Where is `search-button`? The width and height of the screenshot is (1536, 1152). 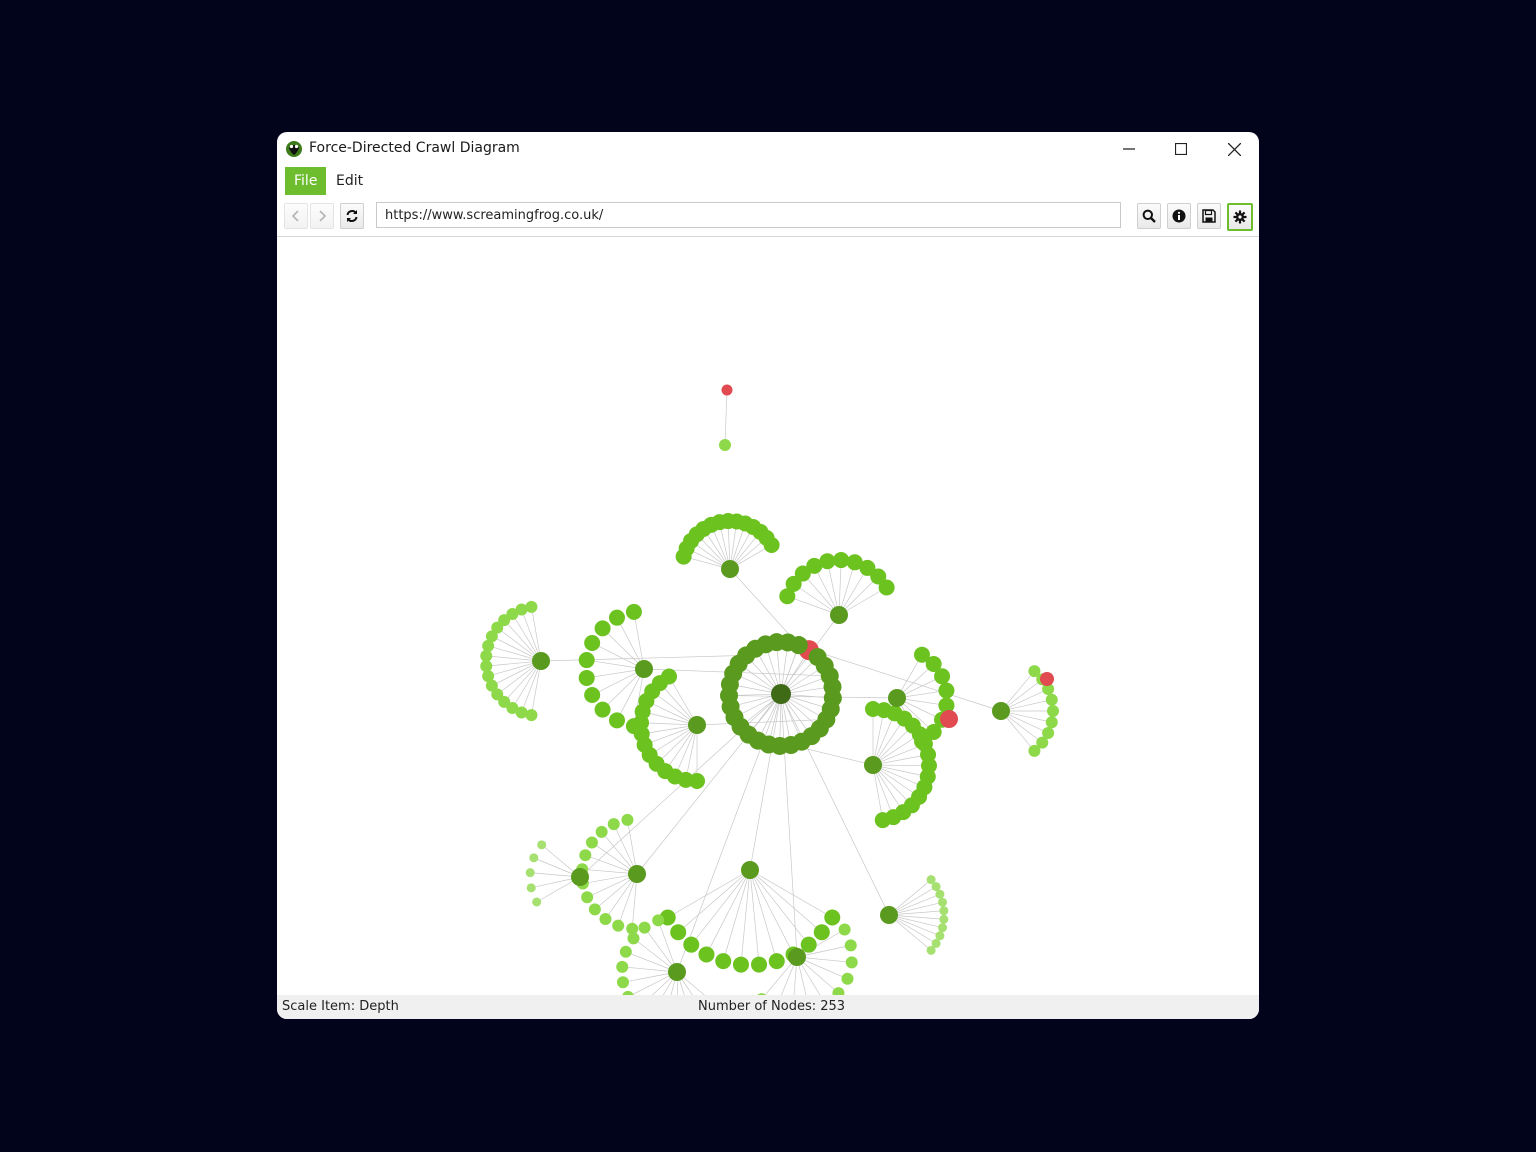
search-button is located at coordinates (1149, 216).